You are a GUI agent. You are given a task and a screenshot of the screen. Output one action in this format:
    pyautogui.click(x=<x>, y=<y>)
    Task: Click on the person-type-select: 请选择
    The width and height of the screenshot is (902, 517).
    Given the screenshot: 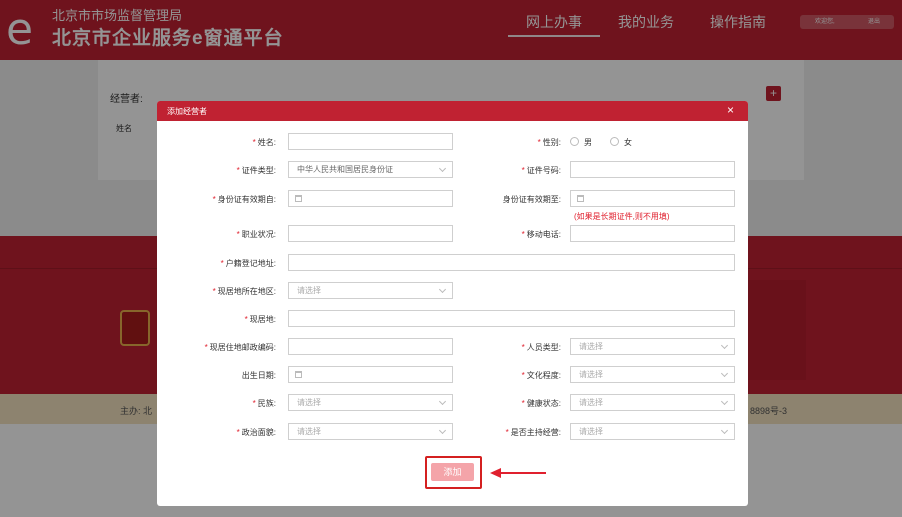 What is the action you would take?
    pyautogui.click(x=652, y=346)
    